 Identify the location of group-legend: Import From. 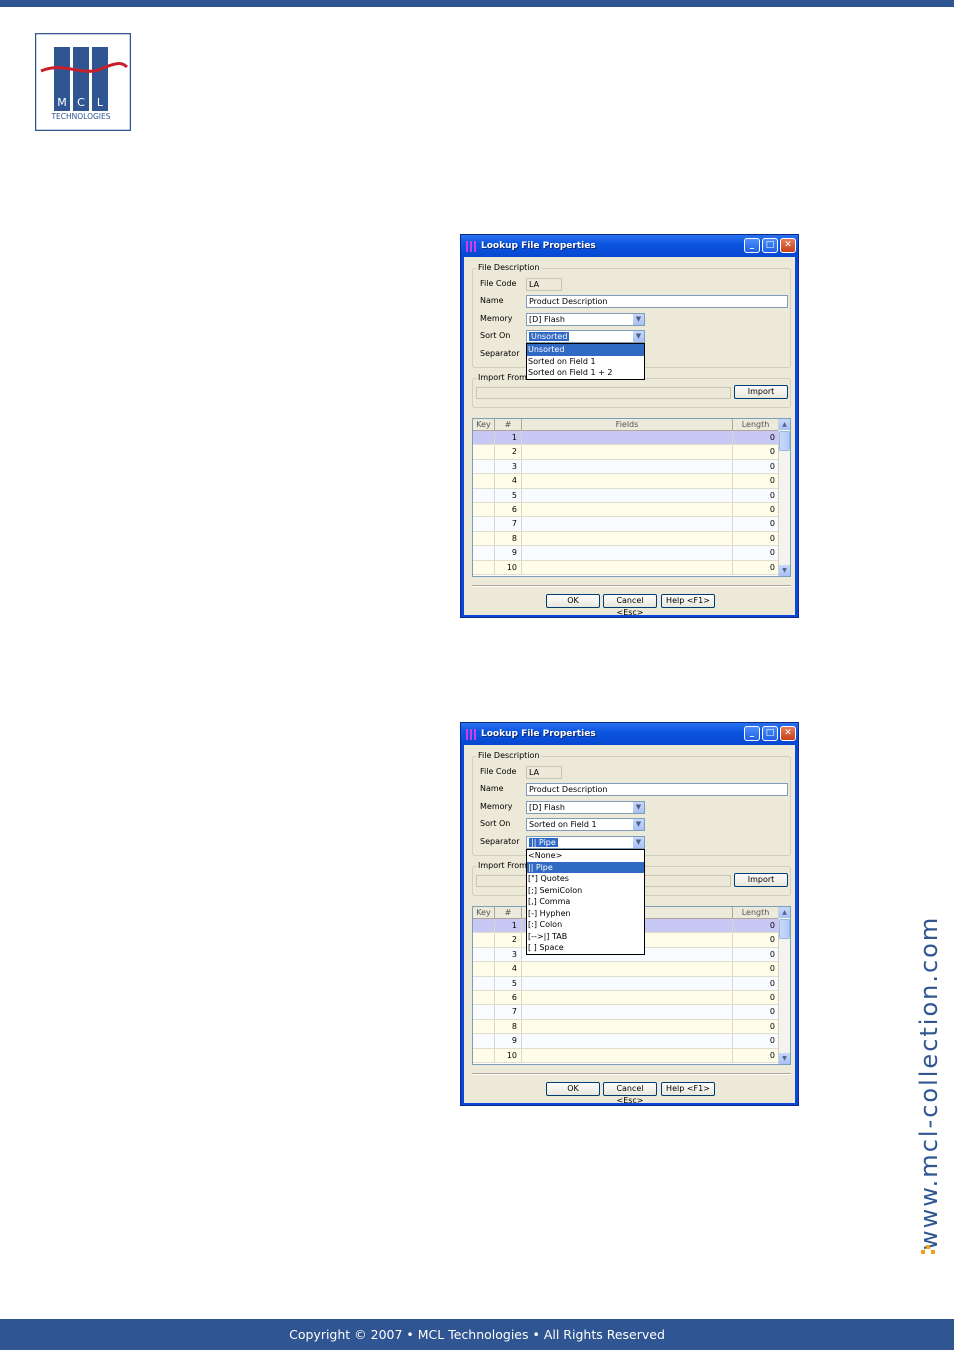
(502, 377).